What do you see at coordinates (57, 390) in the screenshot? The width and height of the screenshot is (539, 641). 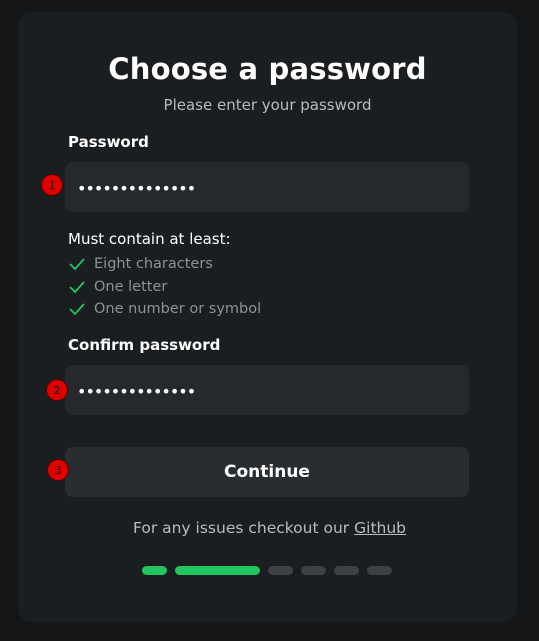 I see `annotation-marker-2: 2` at bounding box center [57, 390].